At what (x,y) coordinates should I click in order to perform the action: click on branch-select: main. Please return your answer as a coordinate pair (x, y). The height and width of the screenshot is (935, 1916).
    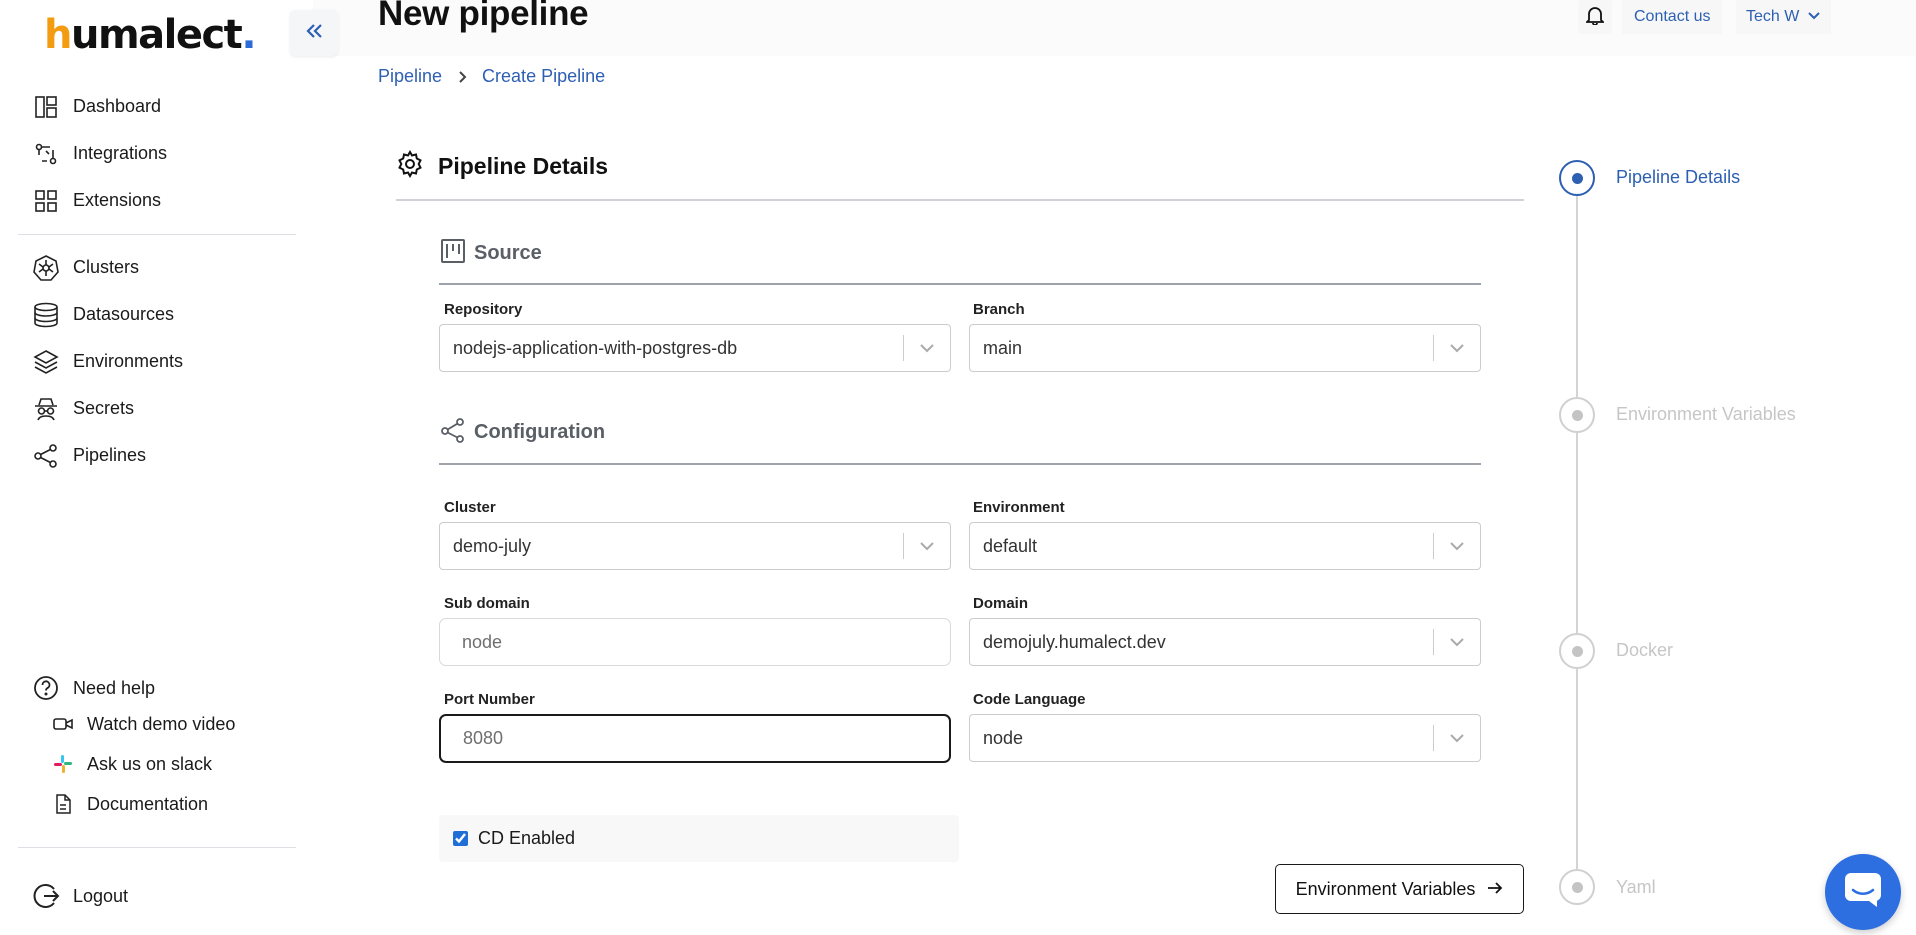
    Looking at the image, I should click on (1225, 348).